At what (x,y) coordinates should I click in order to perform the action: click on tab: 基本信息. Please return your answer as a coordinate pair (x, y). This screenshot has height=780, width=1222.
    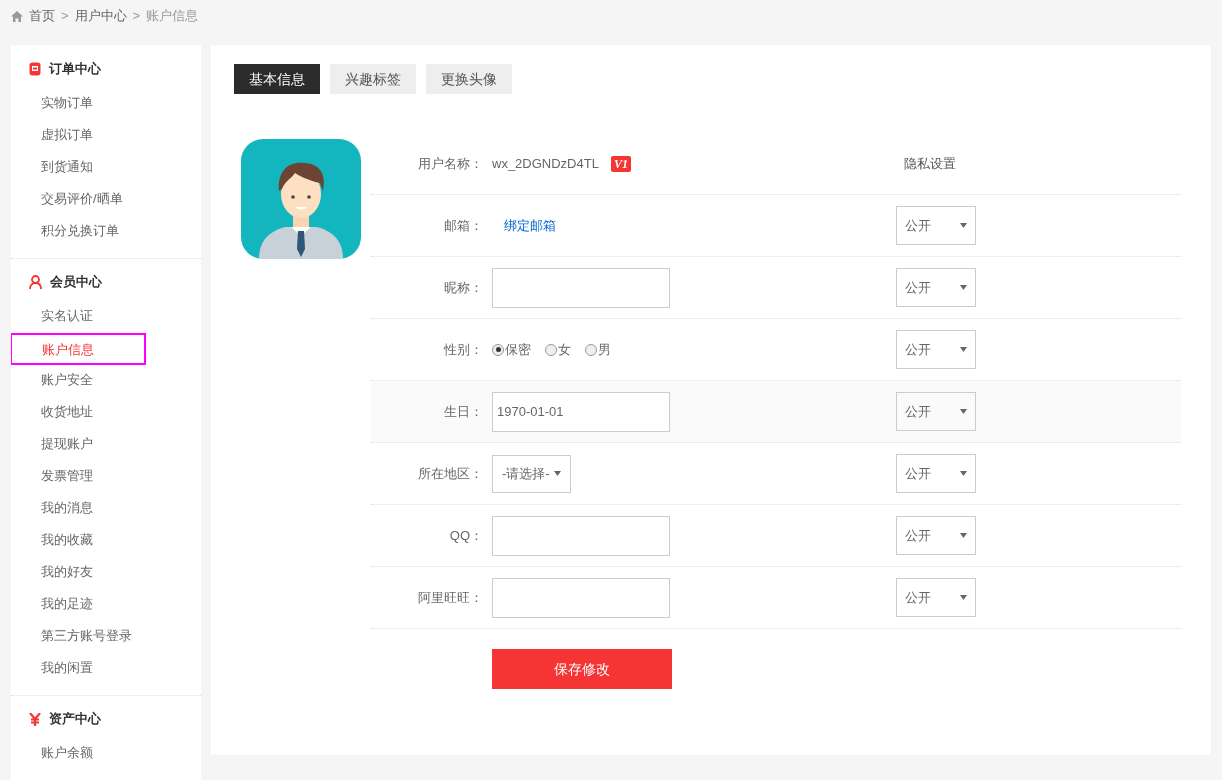
    Looking at the image, I should click on (277, 79).